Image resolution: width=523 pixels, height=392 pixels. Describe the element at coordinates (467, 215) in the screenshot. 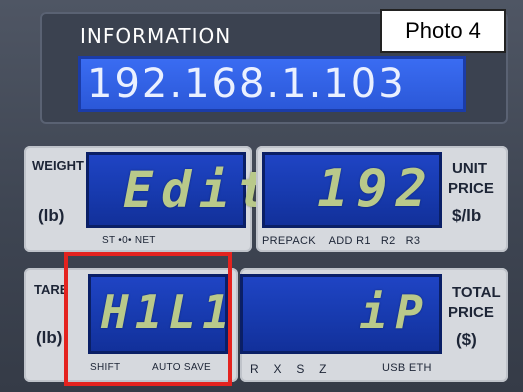

I see `unit-price-unit: $/lb` at that location.